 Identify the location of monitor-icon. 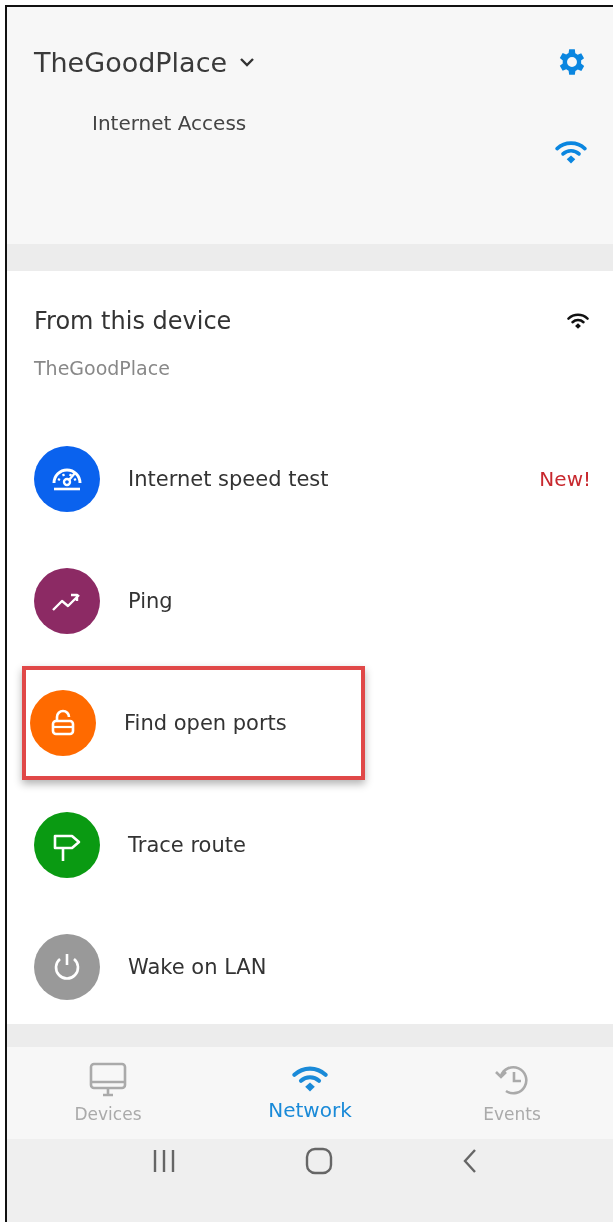
(108, 1080).